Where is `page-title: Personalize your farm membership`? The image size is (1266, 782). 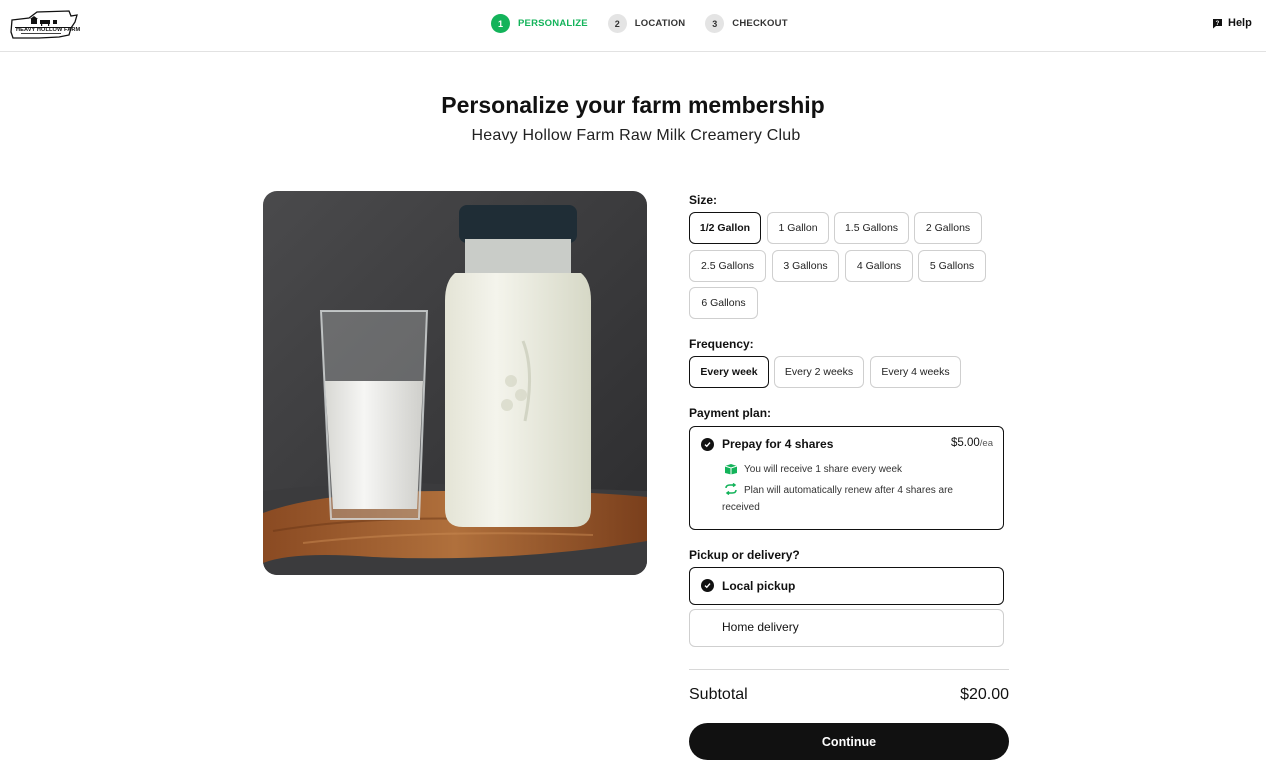 page-title: Personalize your farm membership is located at coordinates (633, 105).